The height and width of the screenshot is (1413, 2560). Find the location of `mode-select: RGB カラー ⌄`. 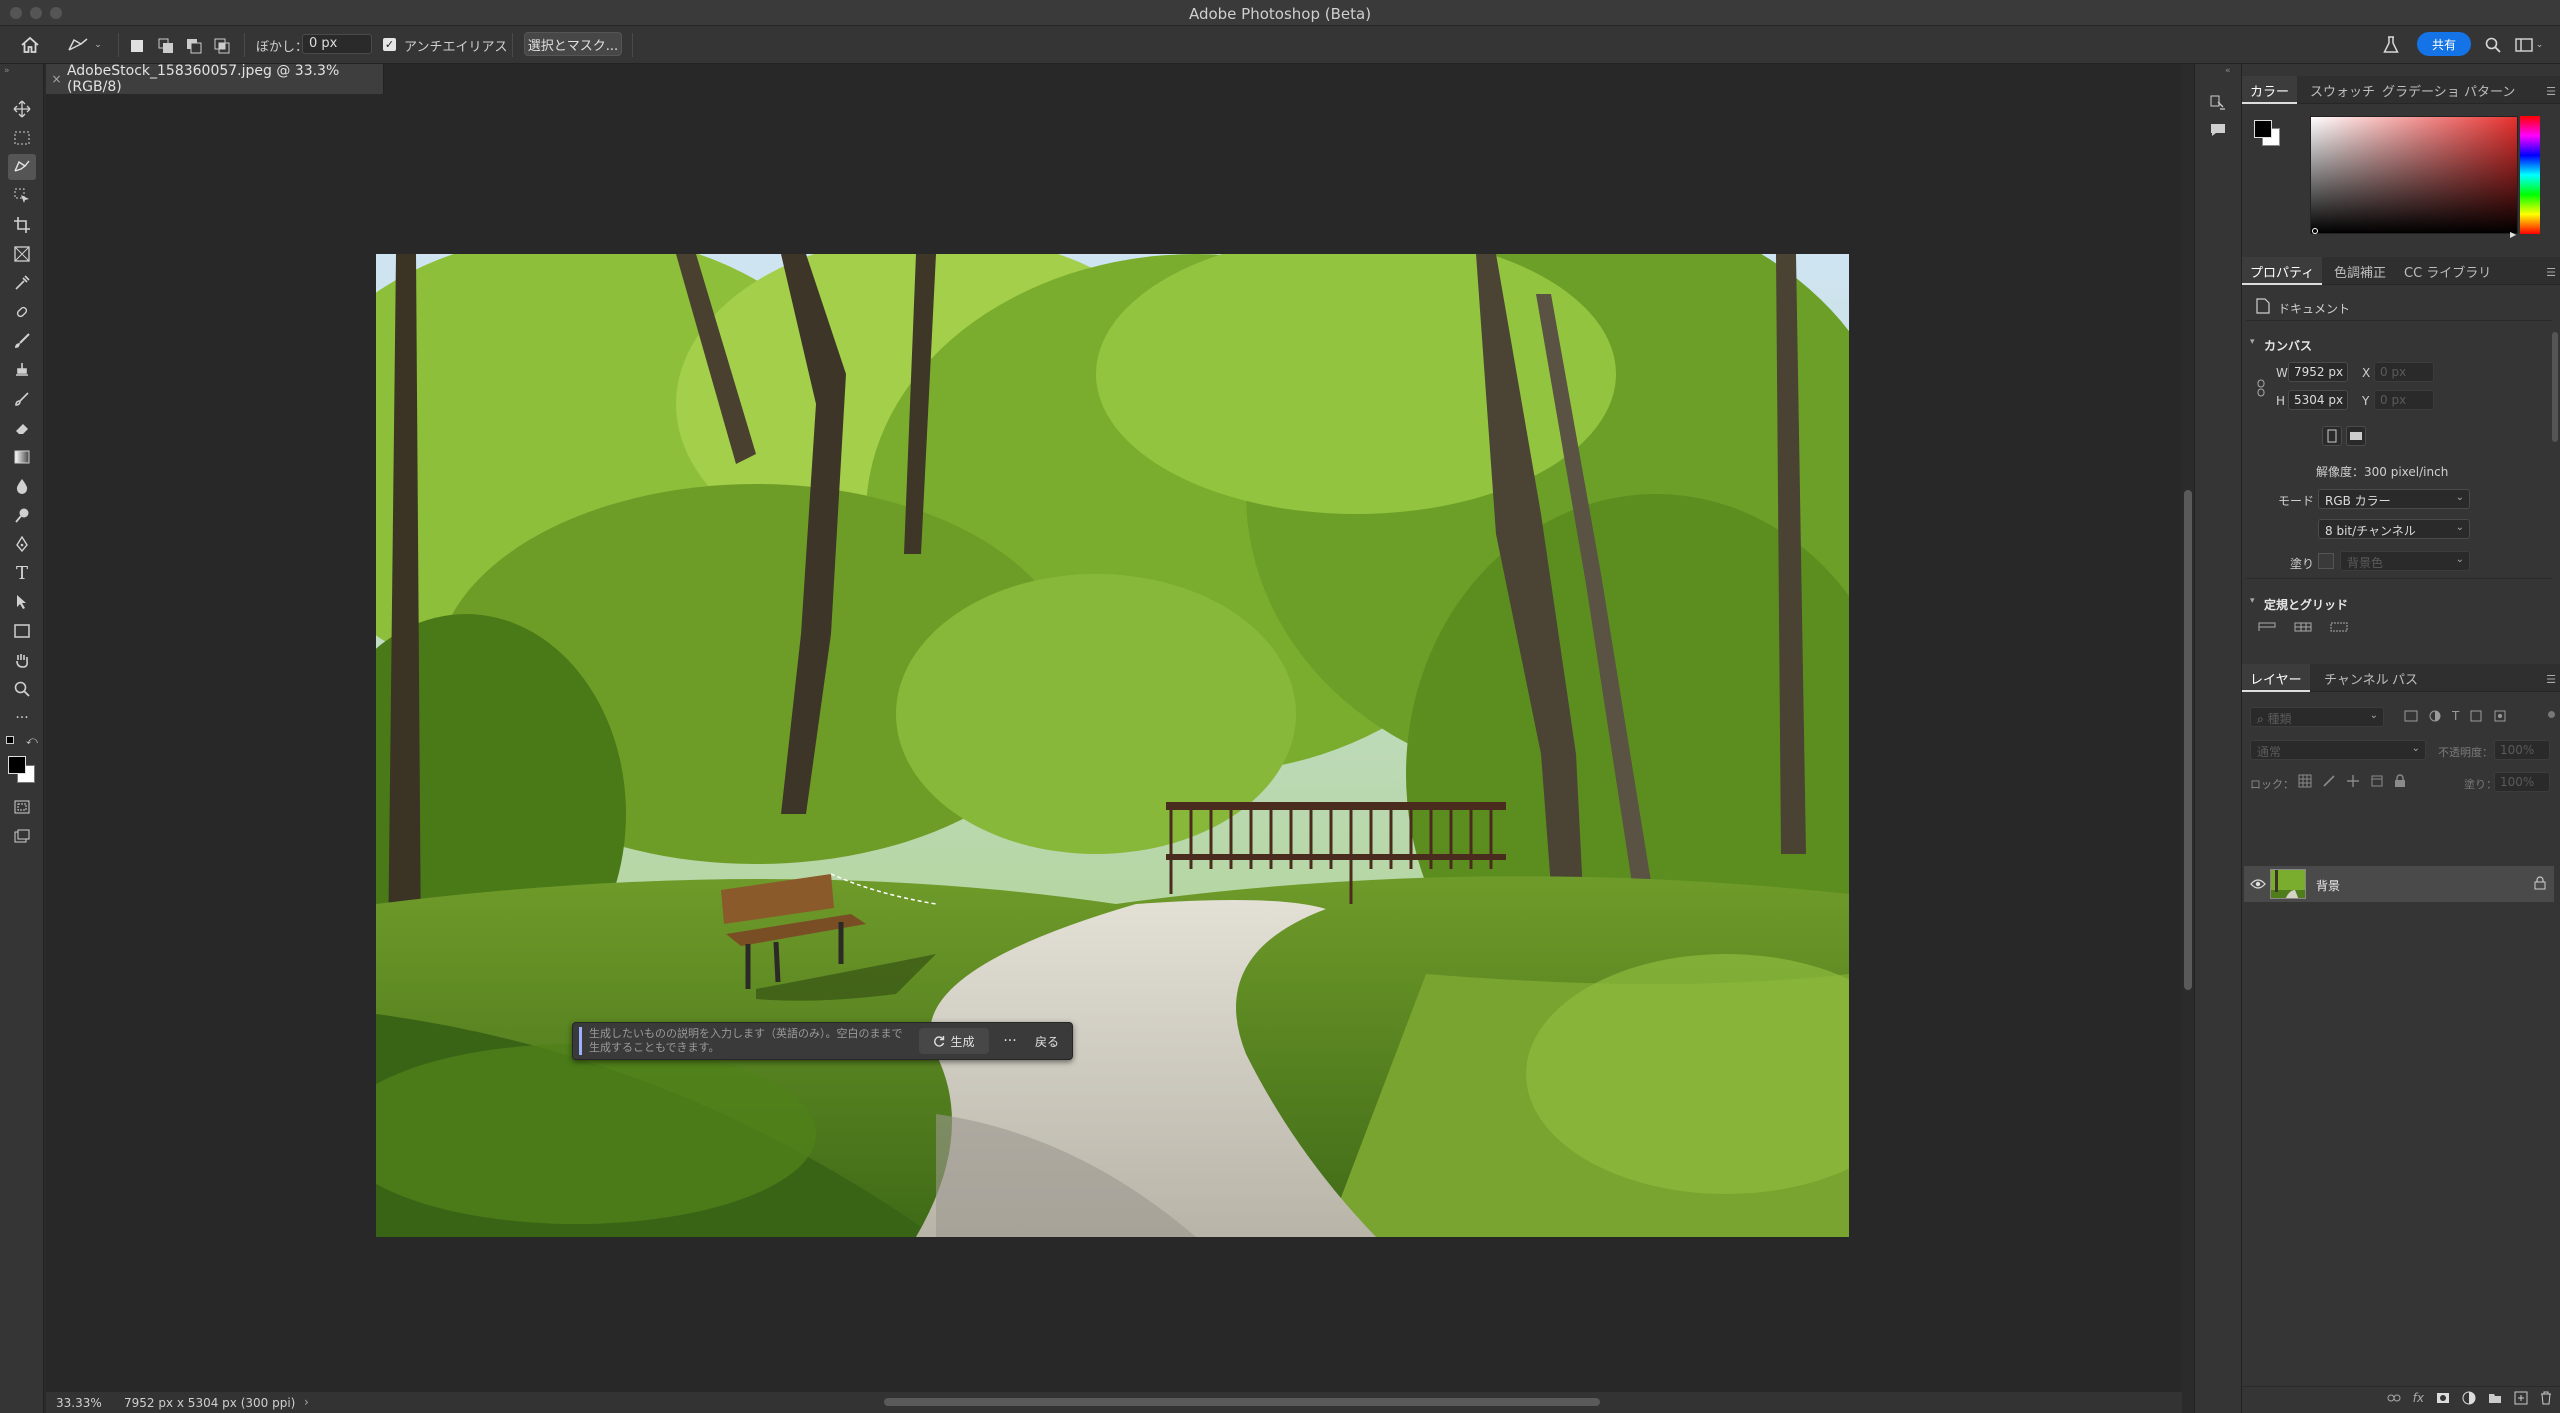

mode-select: RGB カラー ⌄ is located at coordinates (2394, 499).